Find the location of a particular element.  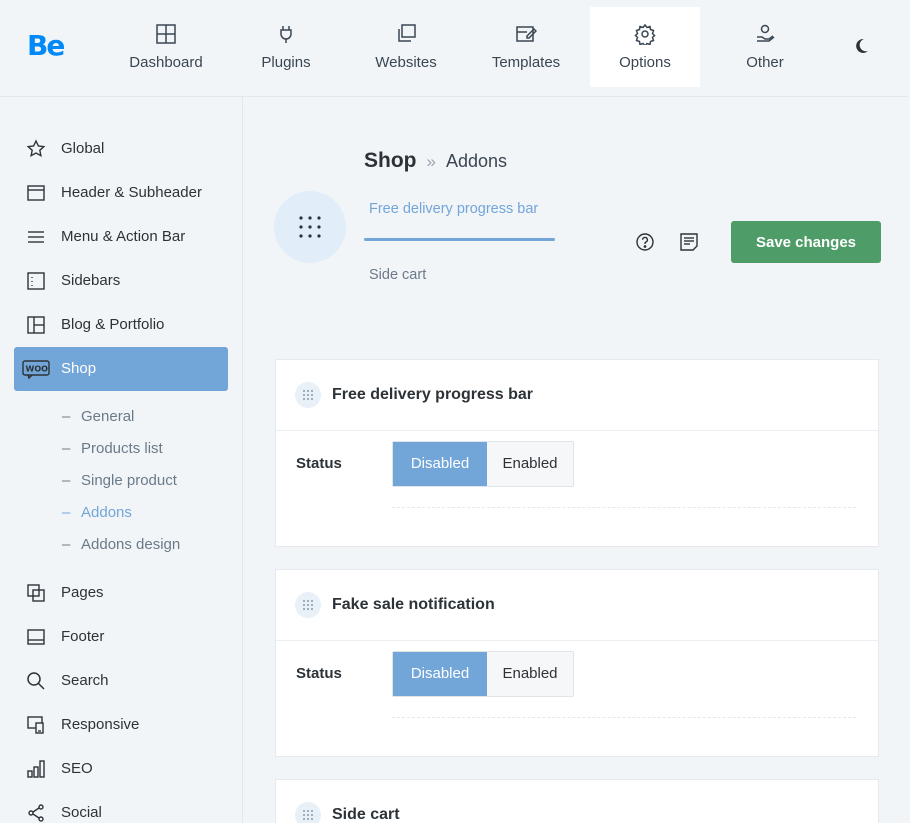

responsive-icon is located at coordinates (35, 725).